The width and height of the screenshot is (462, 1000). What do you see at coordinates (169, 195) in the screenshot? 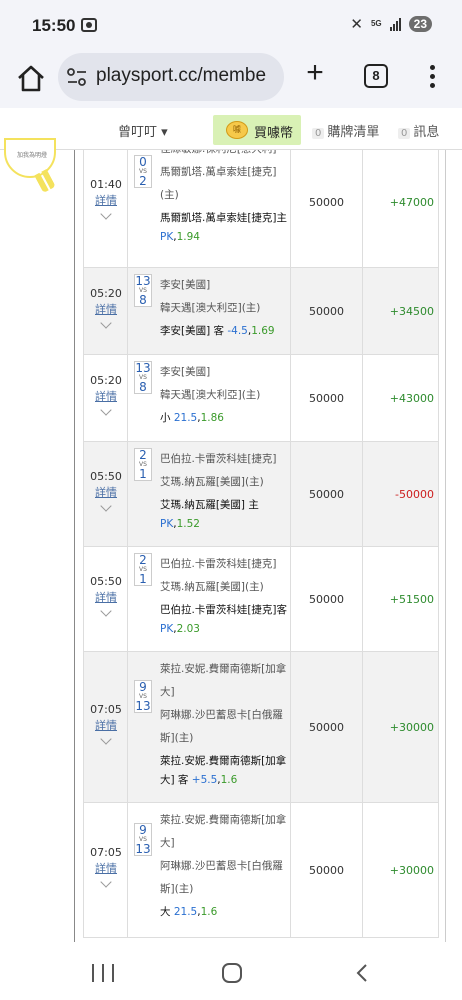
I see `team-line: (主)` at bounding box center [169, 195].